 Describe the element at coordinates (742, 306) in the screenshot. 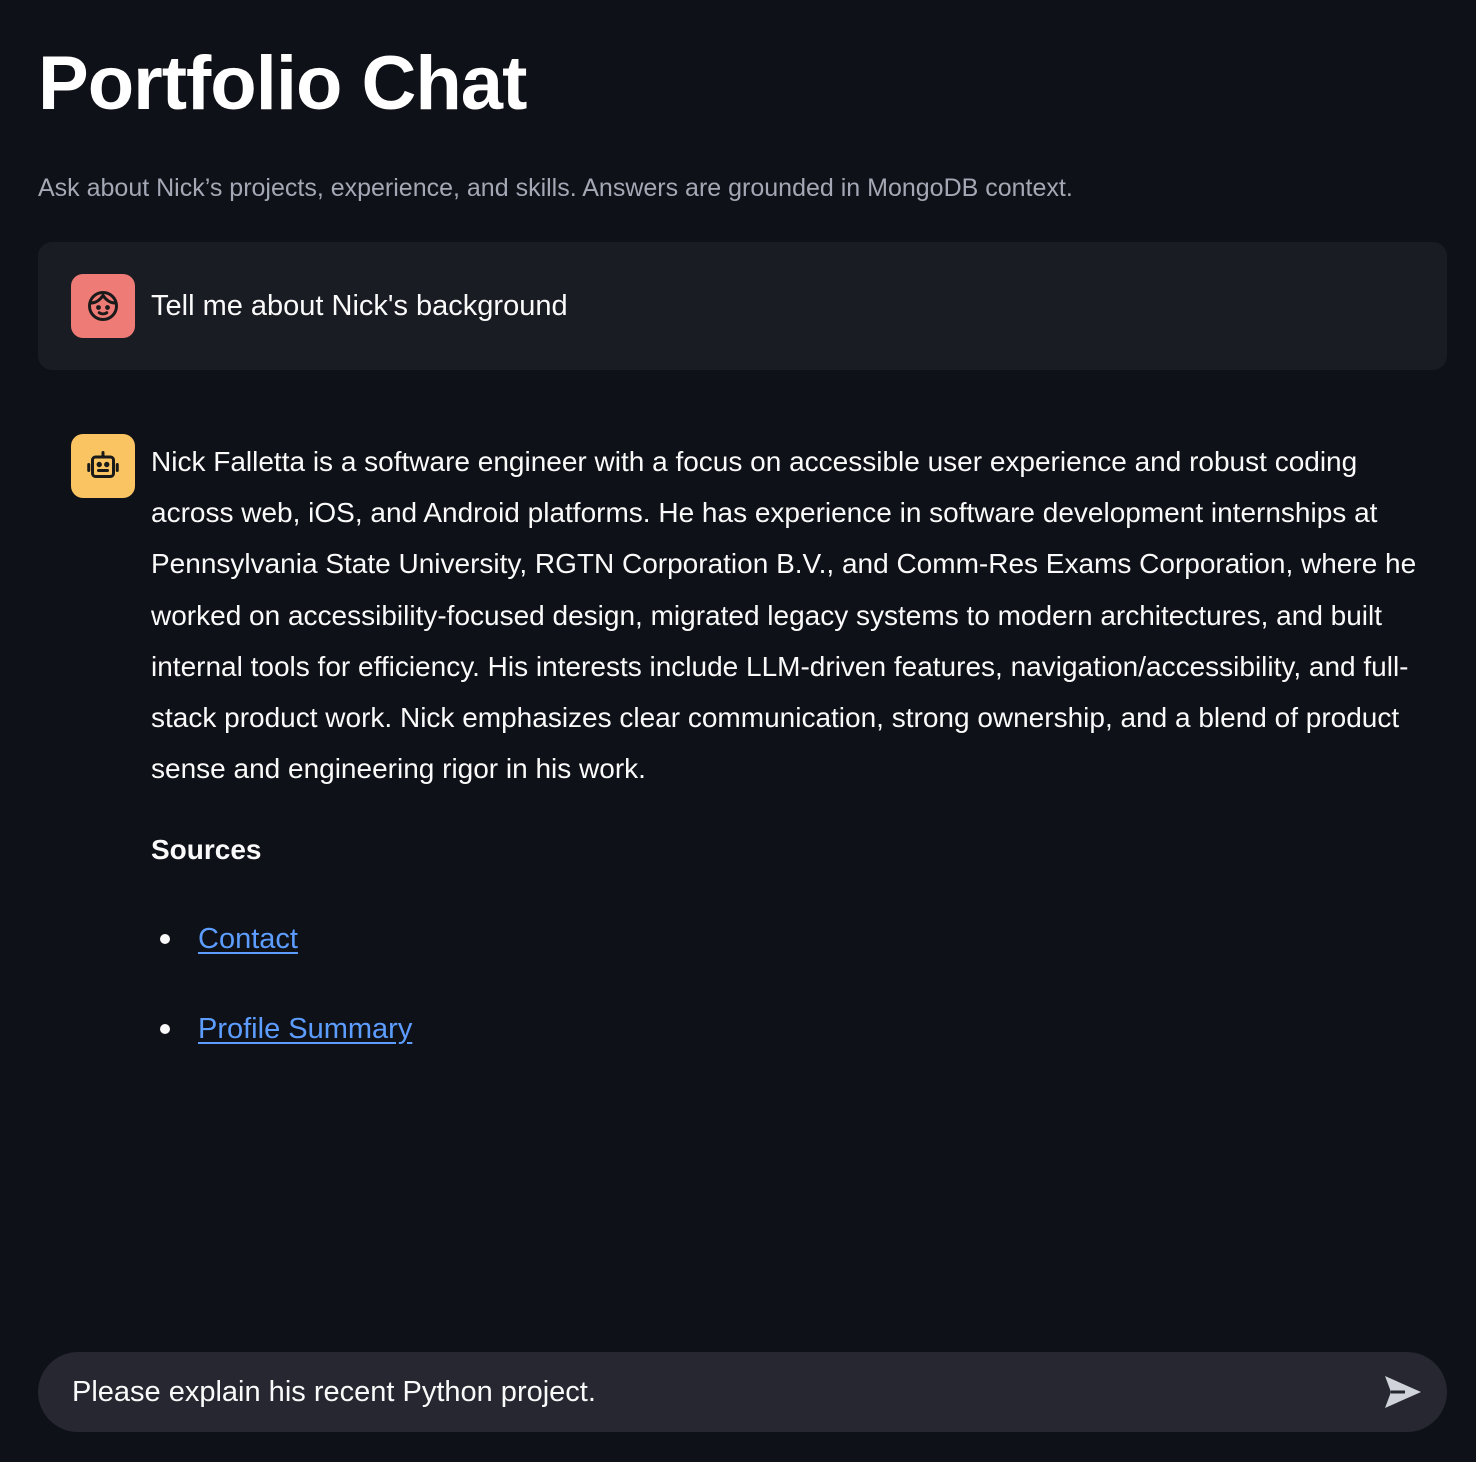

I see `user-message: Tell me about Nick's background` at that location.